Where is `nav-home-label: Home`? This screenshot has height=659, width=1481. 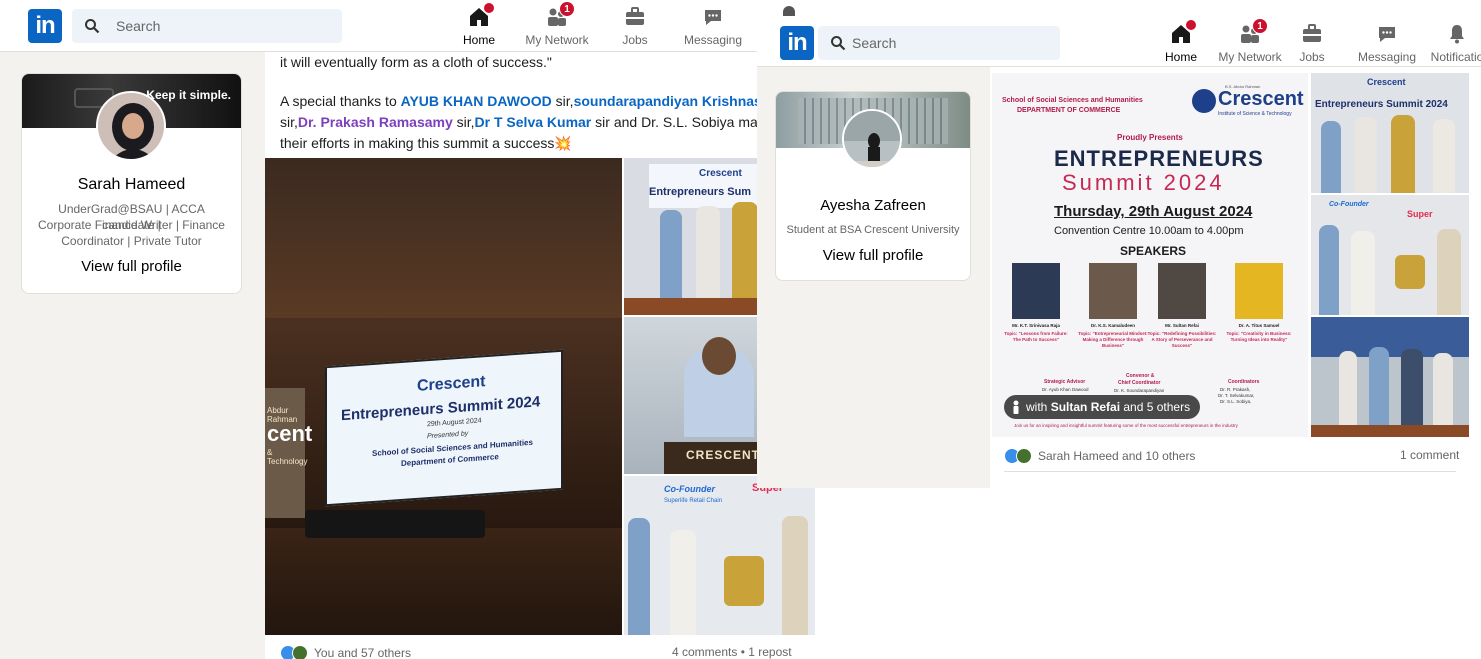
nav-home-label: Home is located at coordinates (1180, 57).